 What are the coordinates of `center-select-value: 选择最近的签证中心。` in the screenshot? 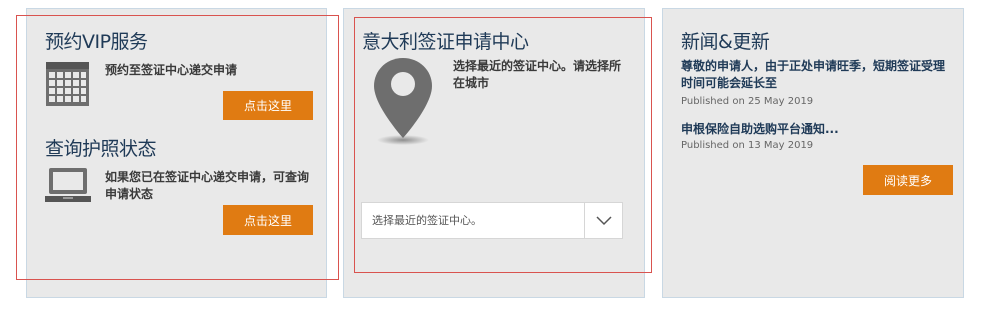 It's located at (427, 220).